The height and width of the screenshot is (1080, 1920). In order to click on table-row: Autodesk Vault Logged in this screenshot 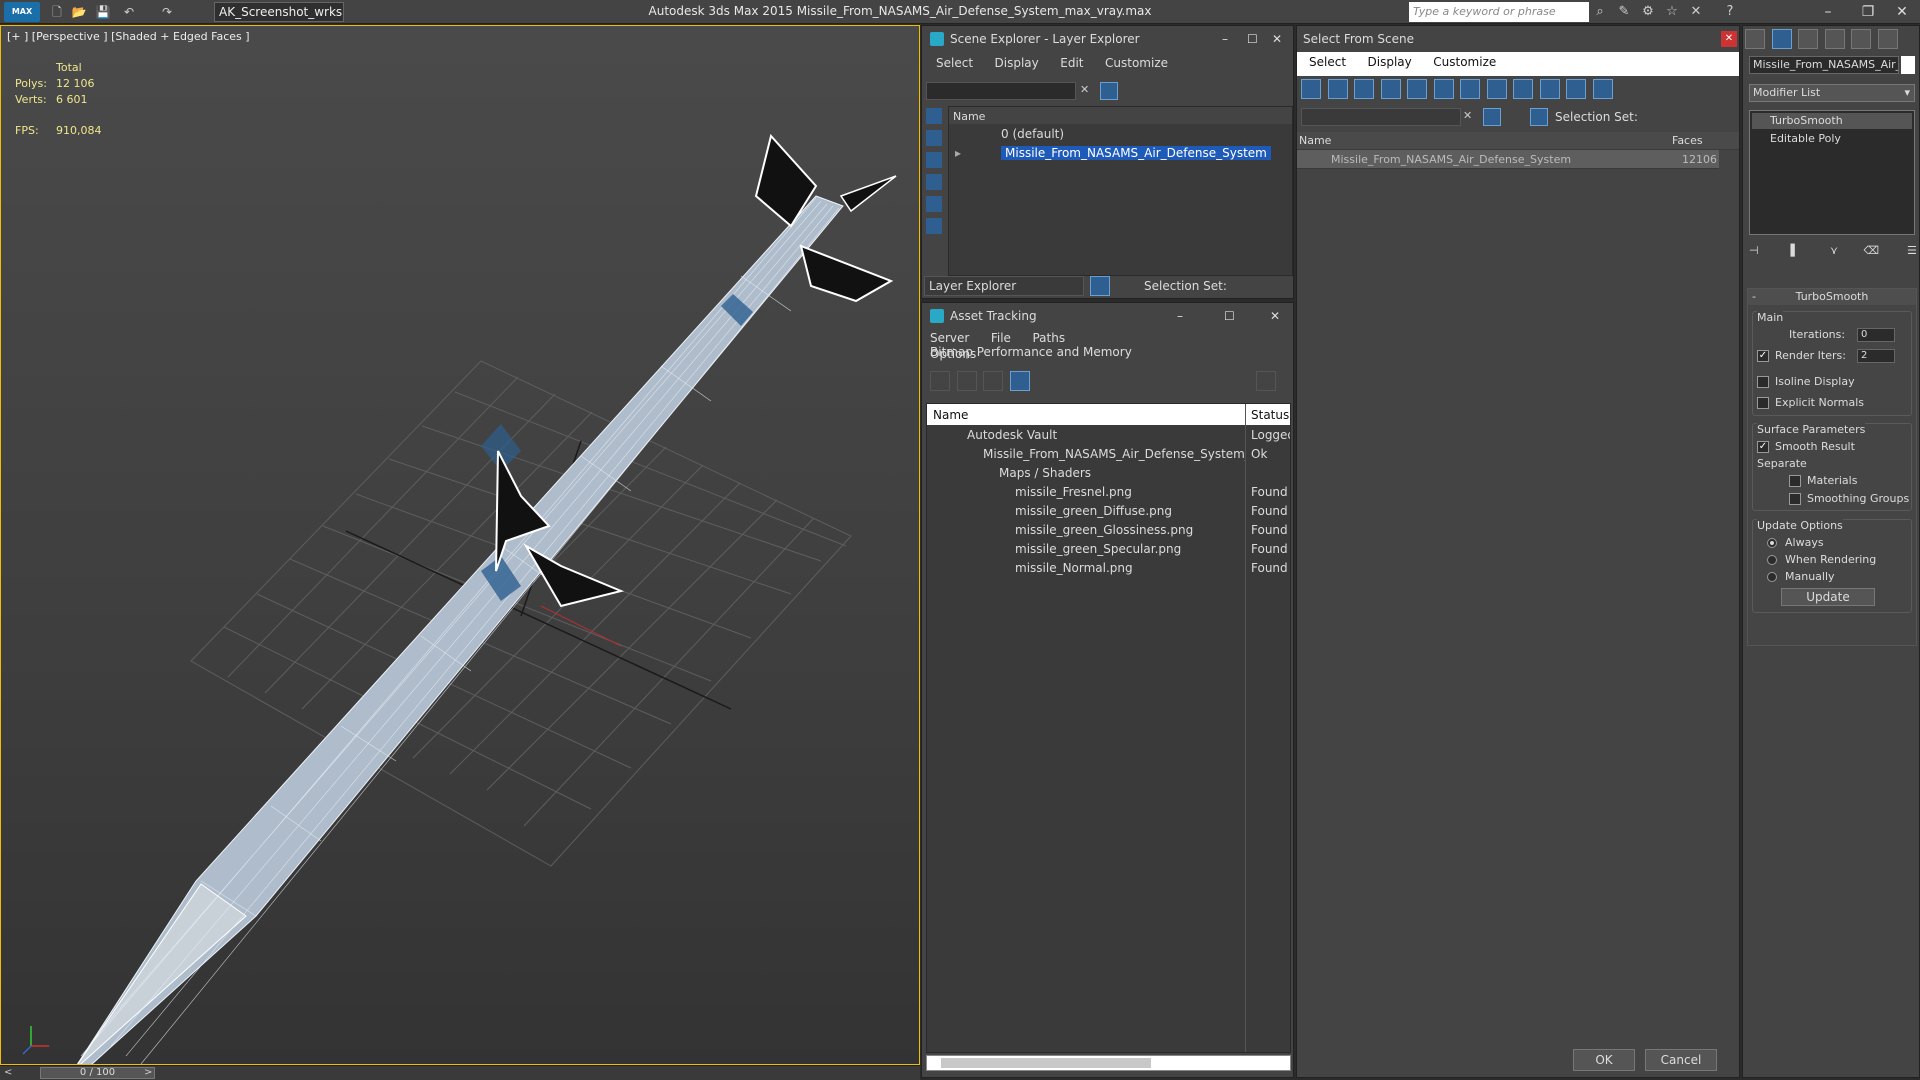, I will do `click(1108, 435)`.